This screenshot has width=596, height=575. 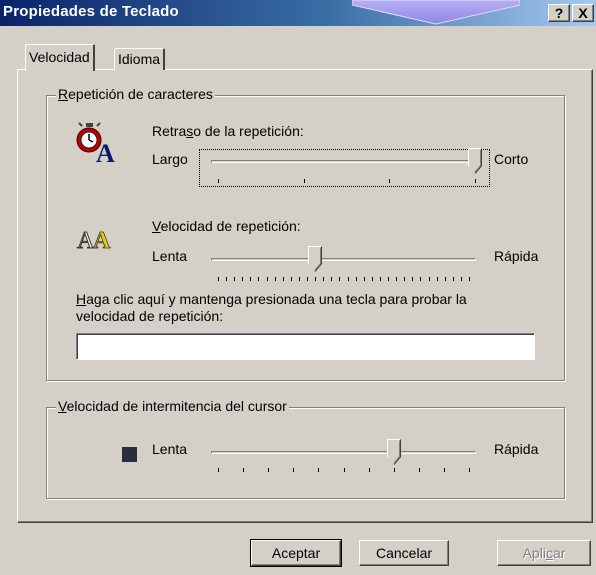 What do you see at coordinates (296, 553) in the screenshot?
I see `ok-button: Aceptar` at bounding box center [296, 553].